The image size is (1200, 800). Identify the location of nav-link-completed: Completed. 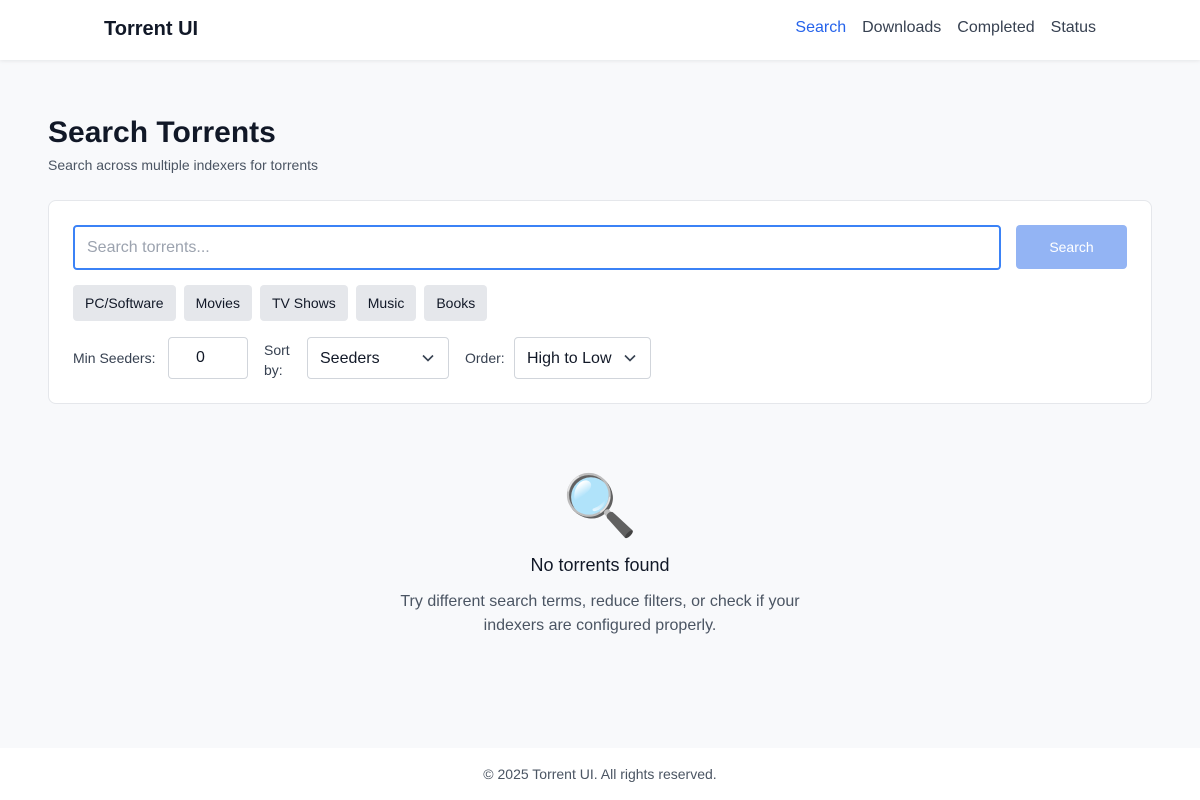
(995, 28).